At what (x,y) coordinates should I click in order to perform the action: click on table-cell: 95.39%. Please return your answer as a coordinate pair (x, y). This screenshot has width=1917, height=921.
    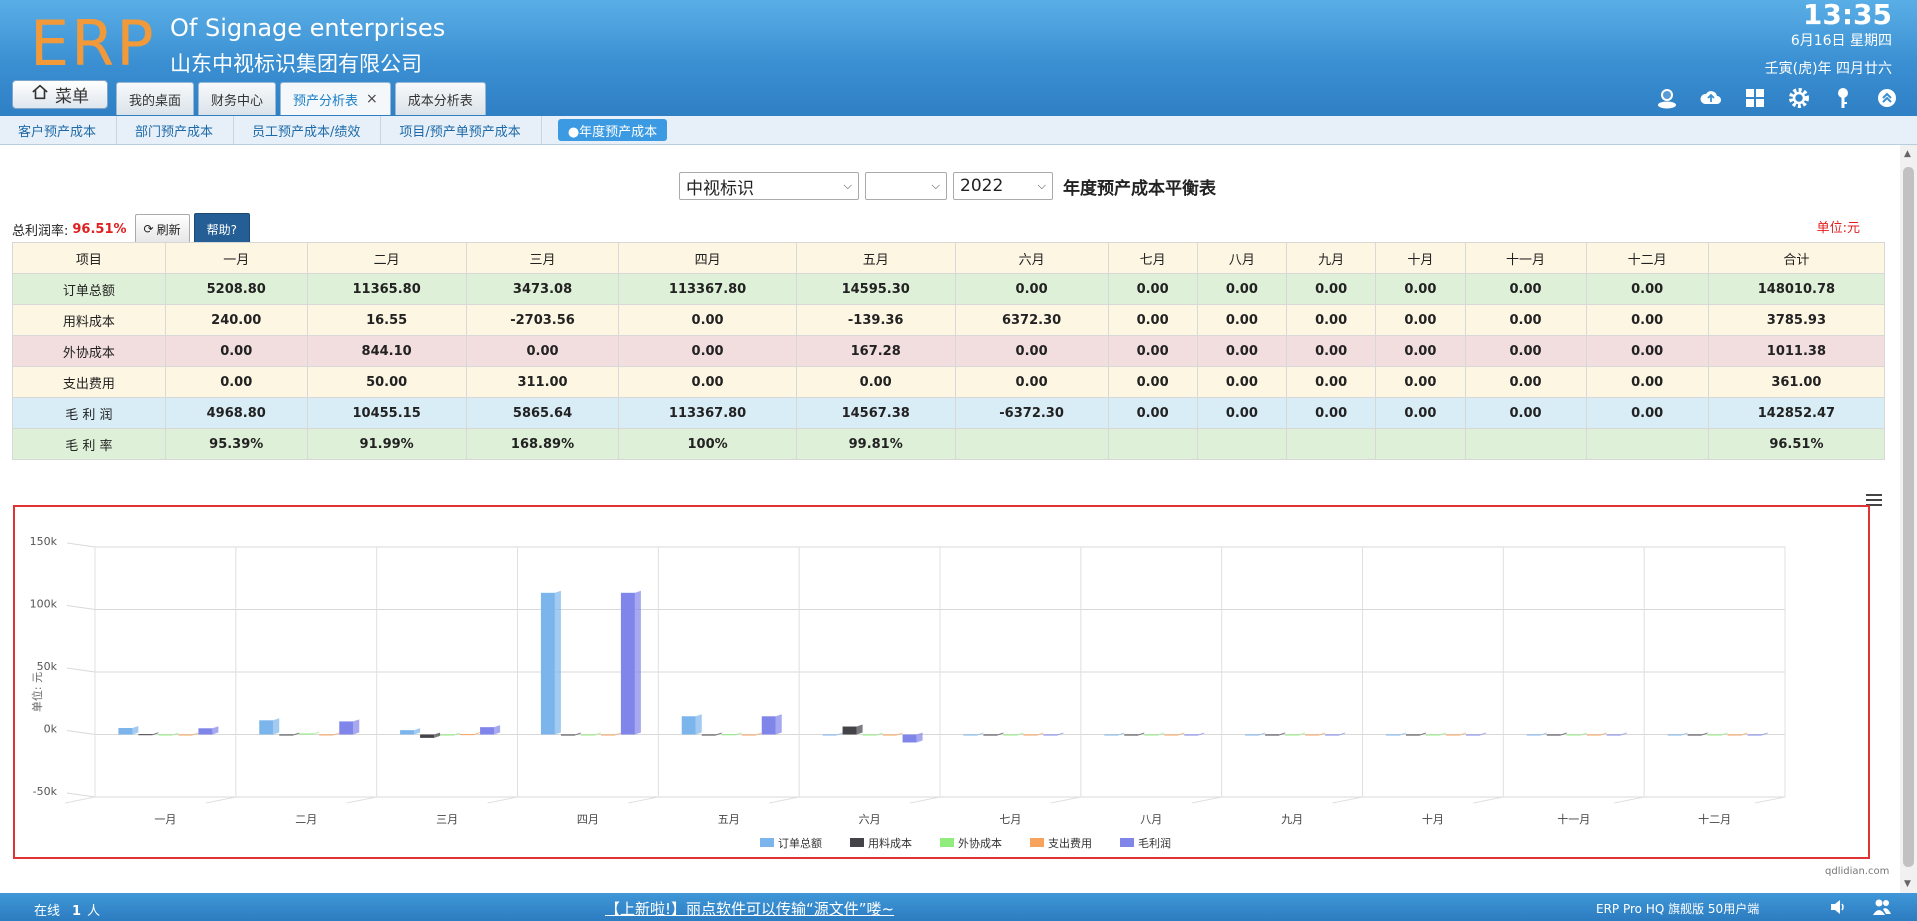
    Looking at the image, I should click on (236, 444).